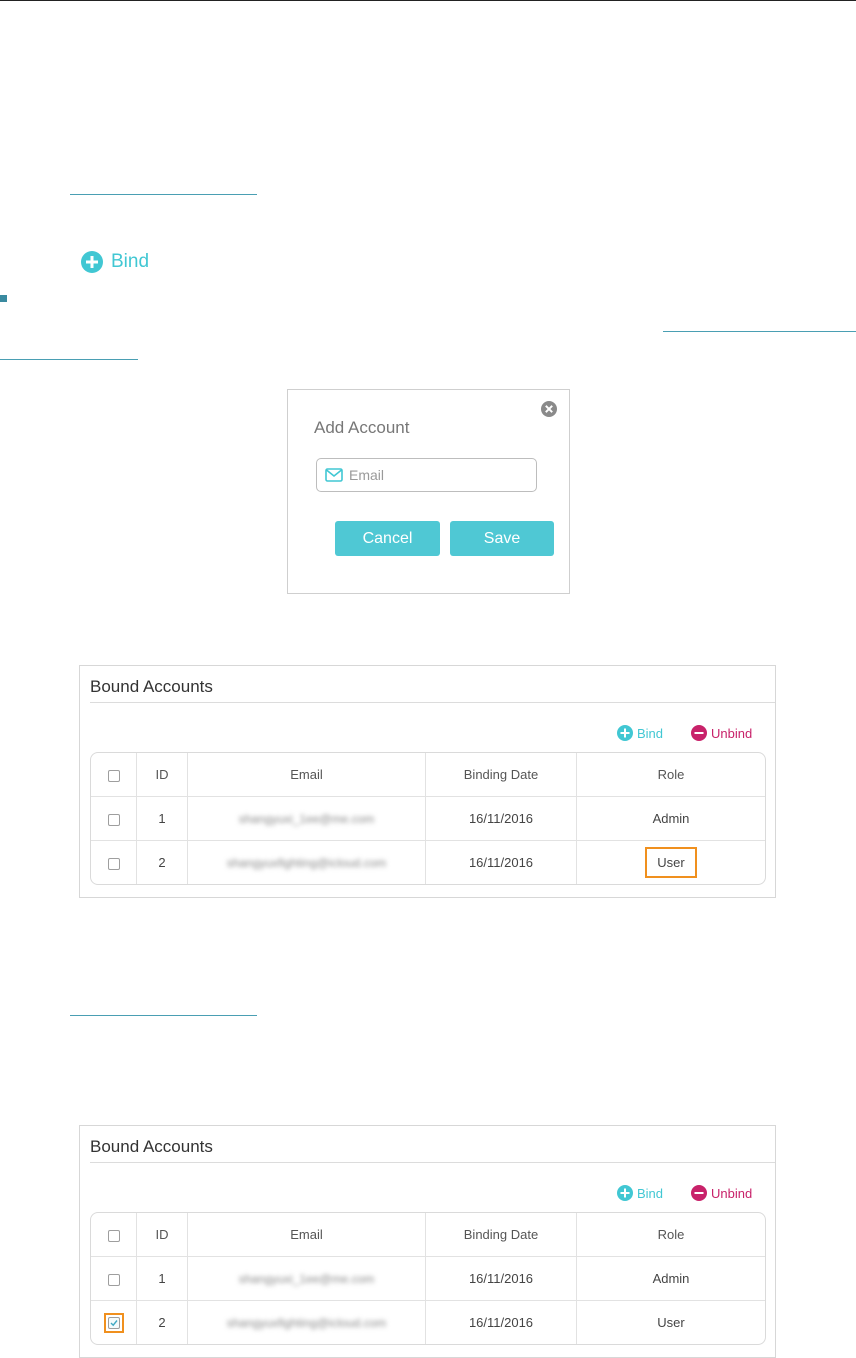 This screenshot has width=856, height=1358. I want to click on save-button: Save, so click(502, 538).